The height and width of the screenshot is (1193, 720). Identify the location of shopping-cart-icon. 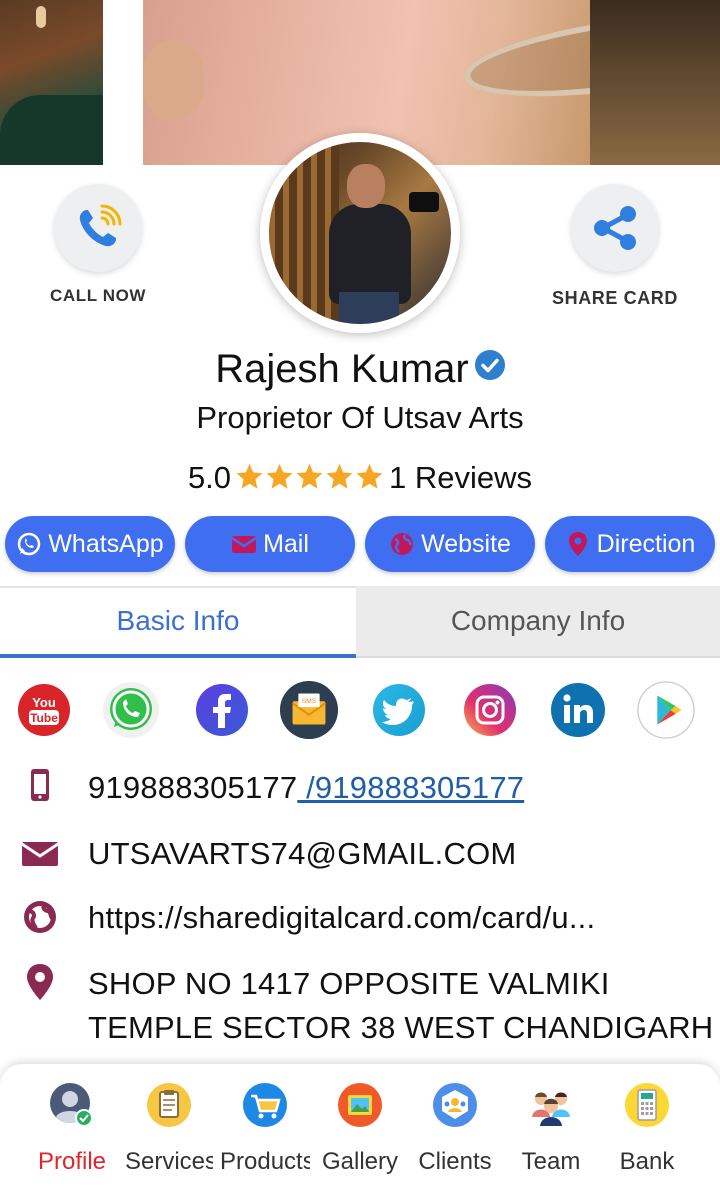
(265, 1105).